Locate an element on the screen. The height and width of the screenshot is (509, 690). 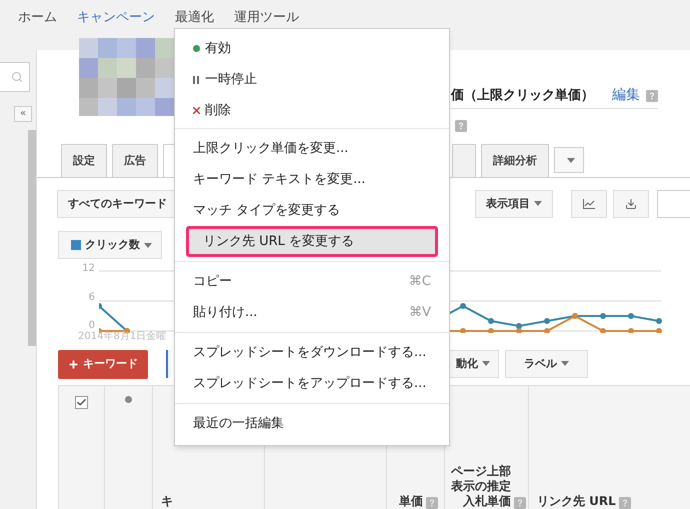
column-header: キ is located at coordinates (167, 501).